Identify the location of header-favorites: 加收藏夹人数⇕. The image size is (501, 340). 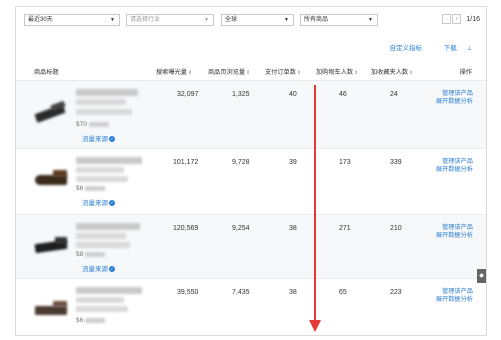
(392, 71).